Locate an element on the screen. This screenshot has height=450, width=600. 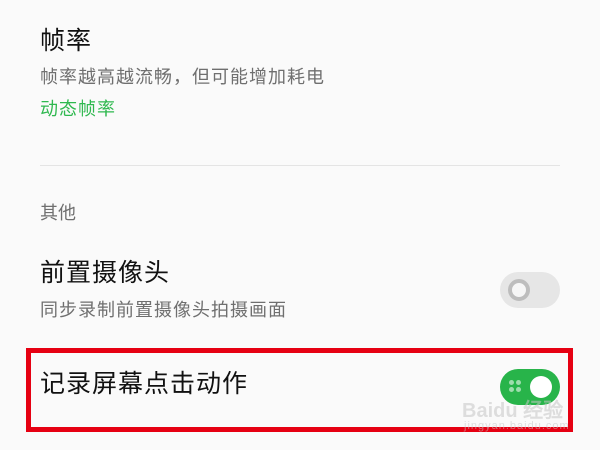
front-camera-toggle is located at coordinates (530, 290).